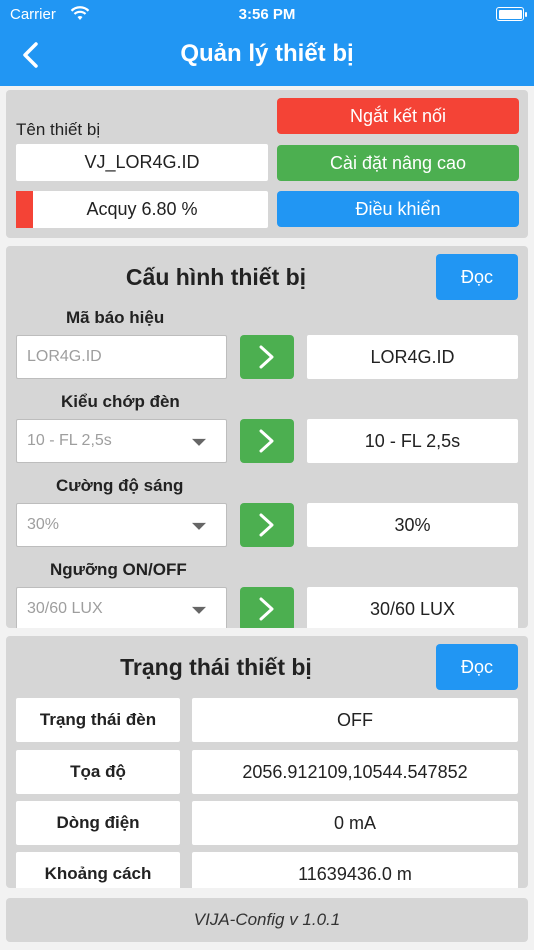  Describe the element at coordinates (398, 116) in the screenshot. I see `disconnect-button: Ngắt kết nối` at that location.